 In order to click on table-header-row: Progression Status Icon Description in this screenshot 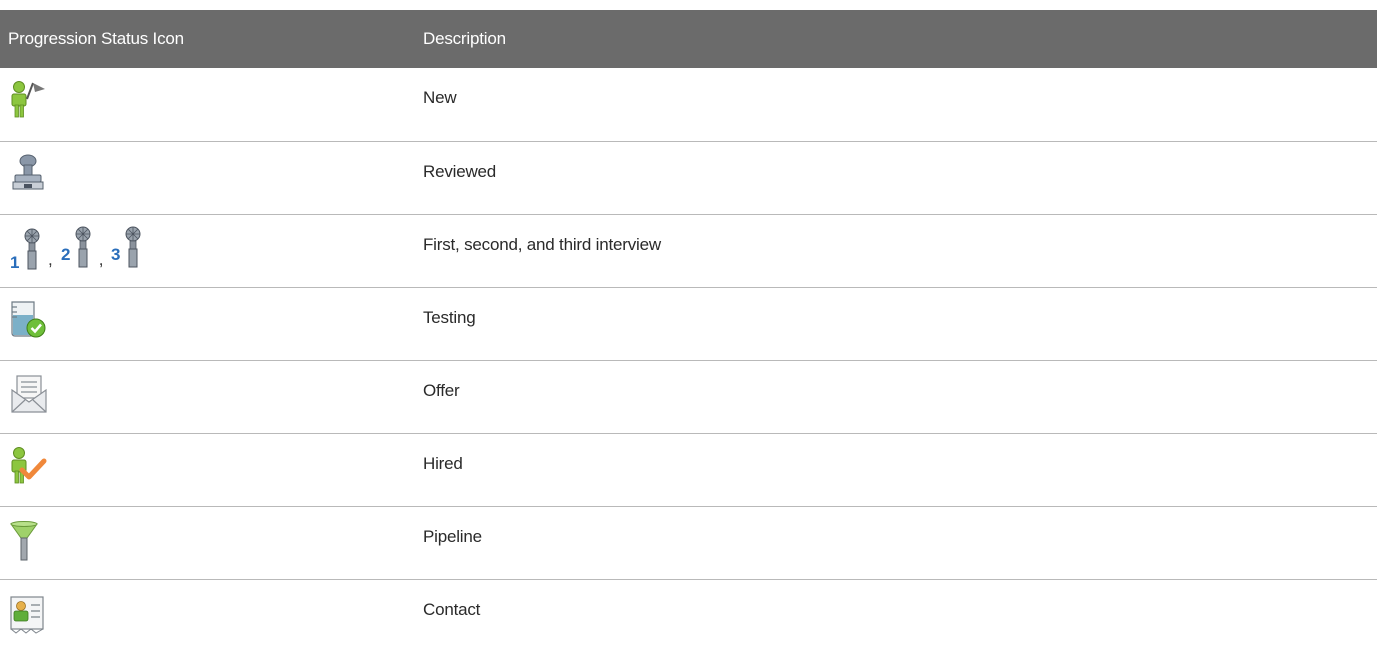, I will do `click(688, 39)`.